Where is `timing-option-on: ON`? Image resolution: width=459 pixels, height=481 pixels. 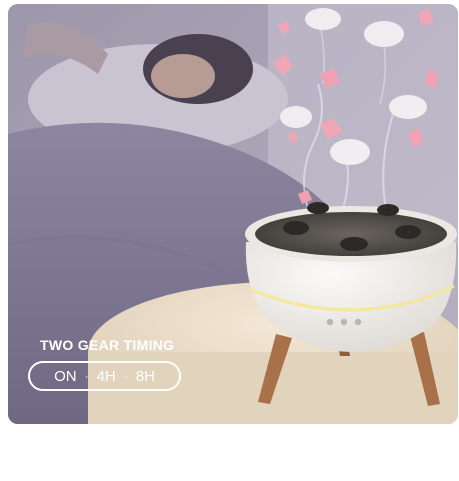
timing-option-on: ON is located at coordinates (65, 376).